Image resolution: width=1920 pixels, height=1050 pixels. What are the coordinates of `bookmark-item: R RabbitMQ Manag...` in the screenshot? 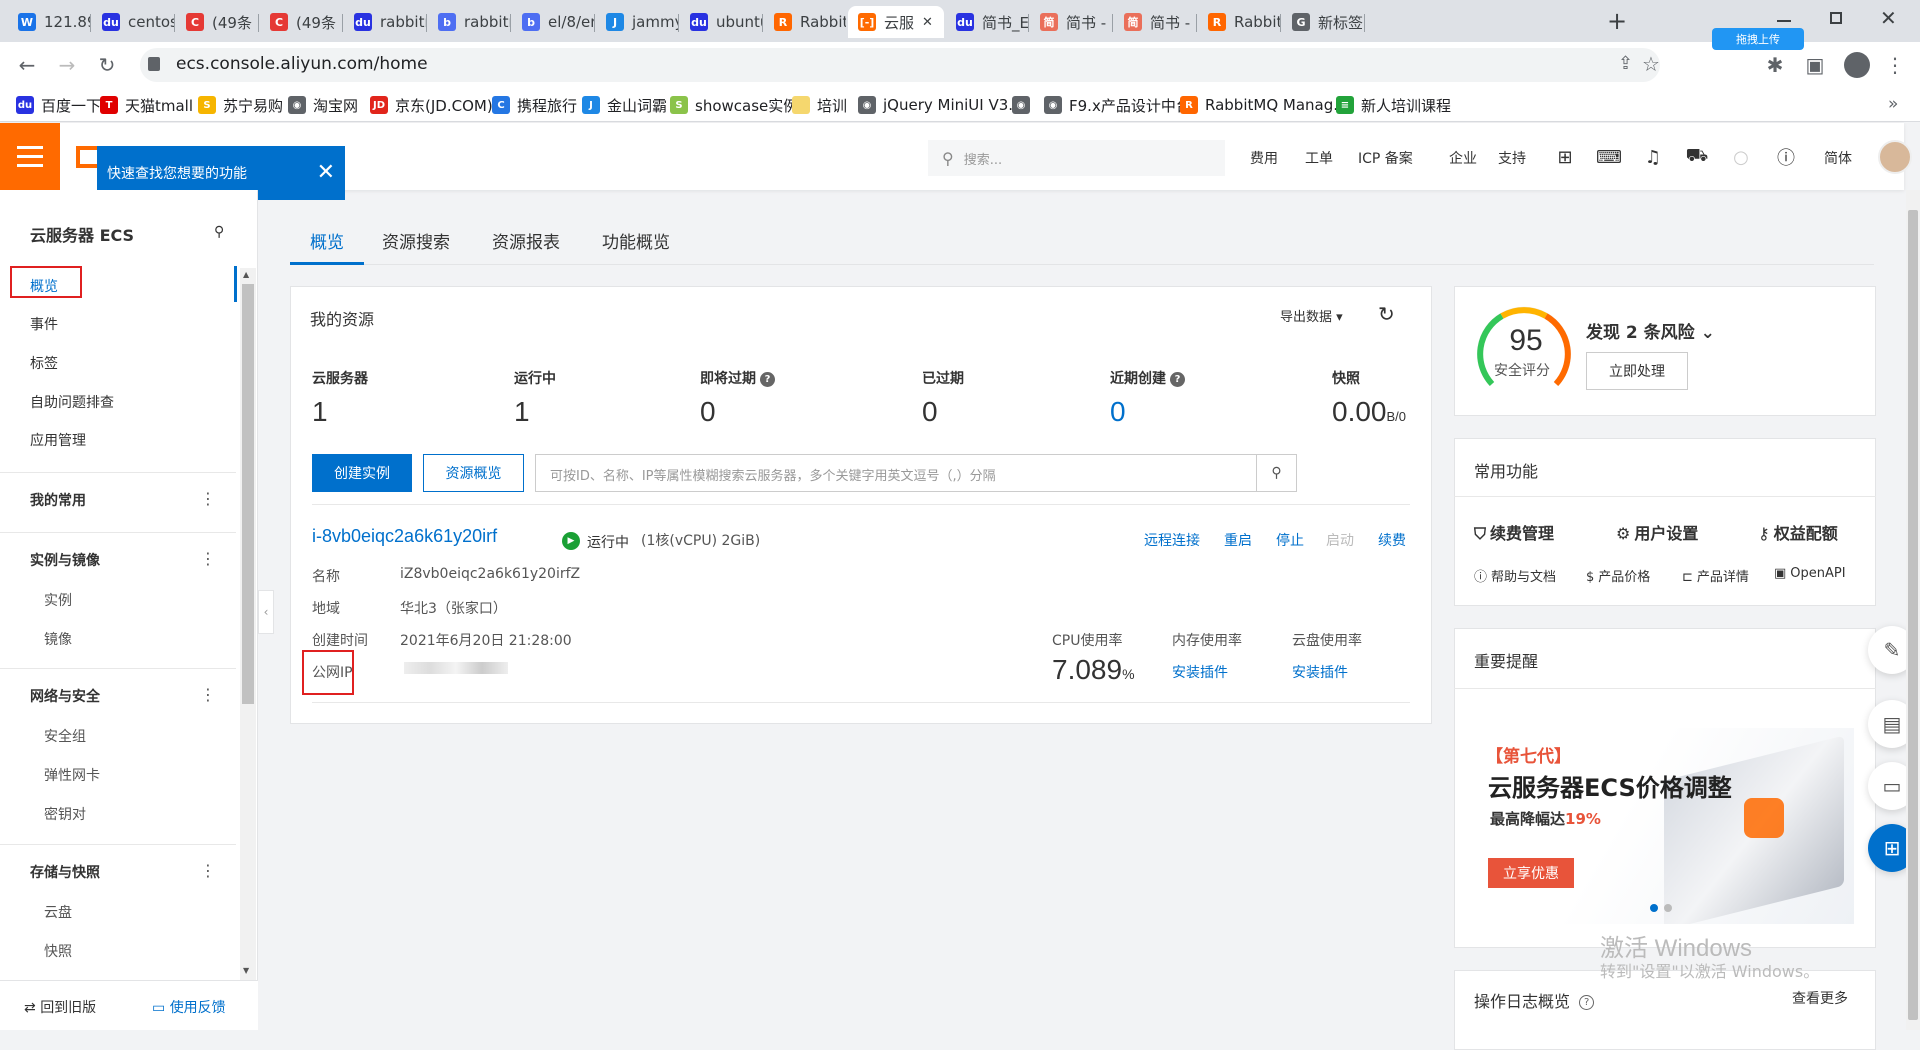 It's located at (1264, 105).